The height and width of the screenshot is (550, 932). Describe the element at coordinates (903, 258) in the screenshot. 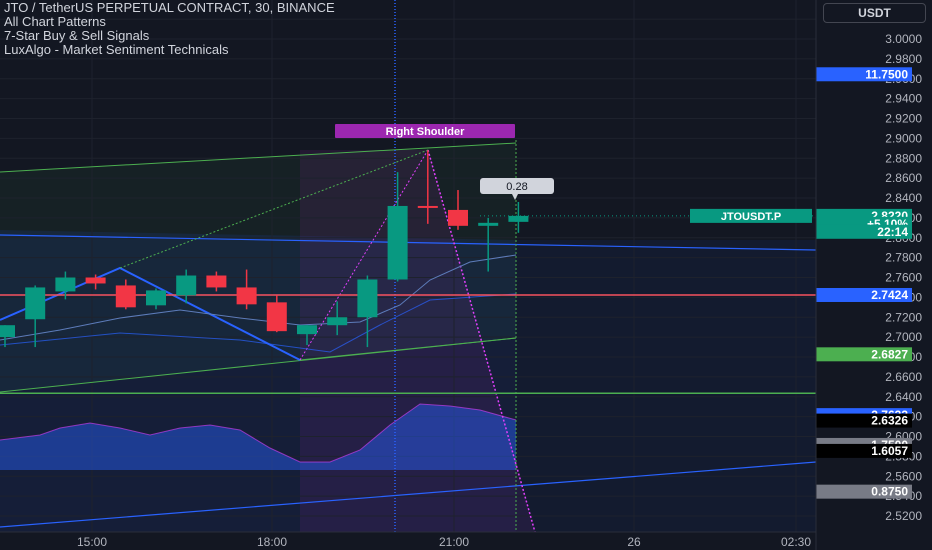

I see `price-tick-label: 2.7800` at that location.